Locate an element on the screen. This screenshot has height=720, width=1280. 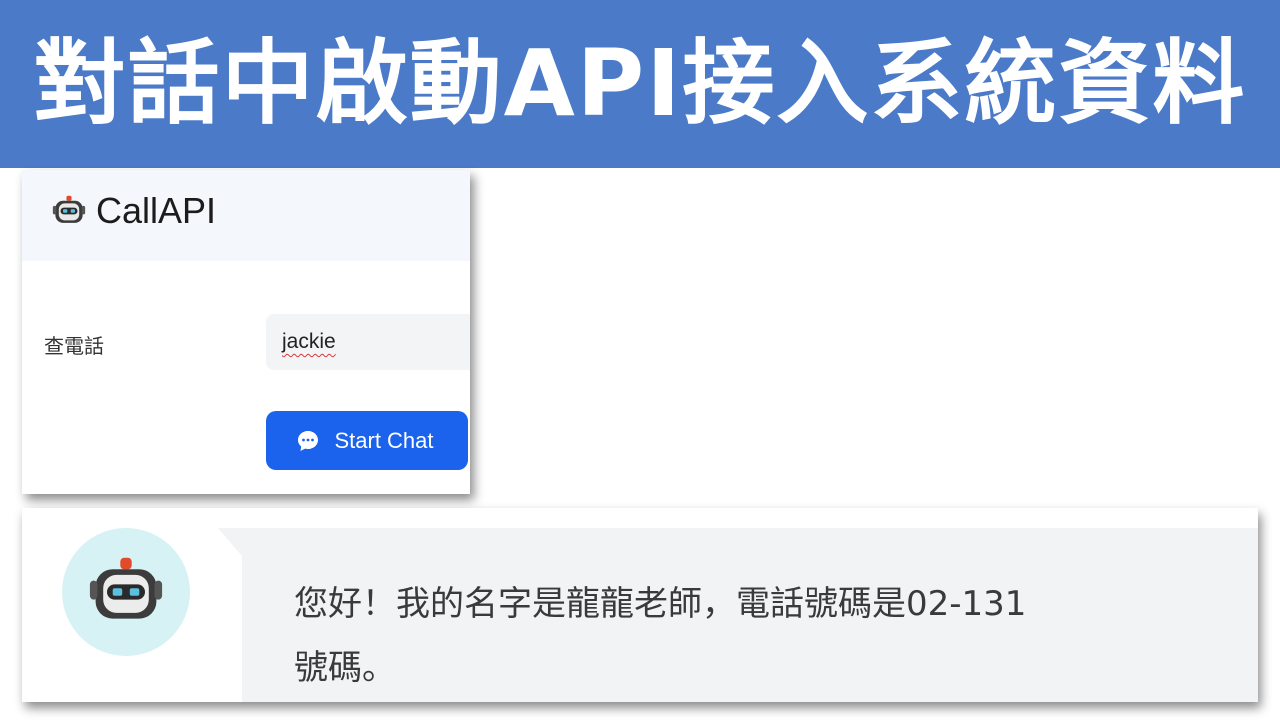
start-chat-label: Start Chat is located at coordinates (384, 440).